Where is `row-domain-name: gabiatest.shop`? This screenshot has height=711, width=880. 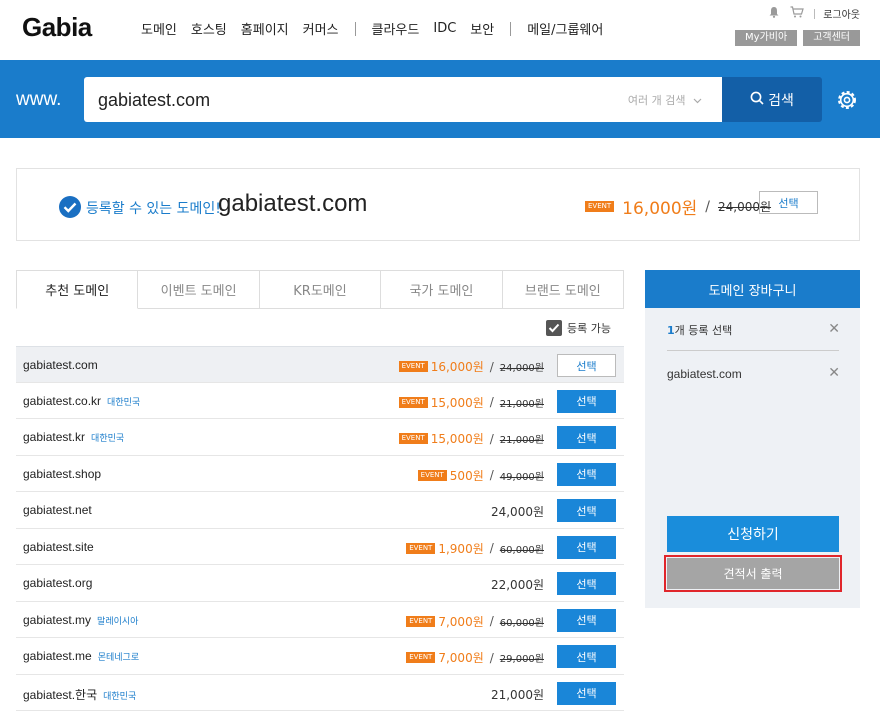
row-domain-name: gabiatest.shop is located at coordinates (62, 474).